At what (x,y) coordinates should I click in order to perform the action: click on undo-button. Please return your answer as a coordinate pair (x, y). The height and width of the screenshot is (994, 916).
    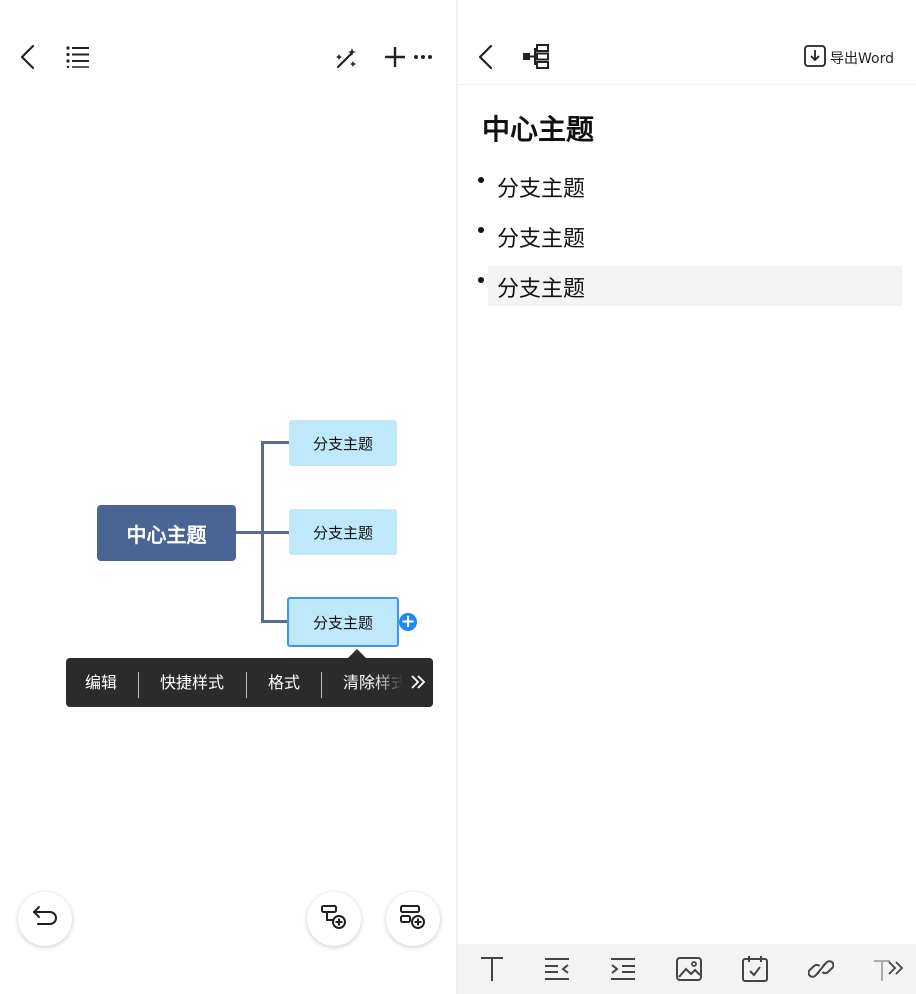
    Looking at the image, I should click on (45, 919).